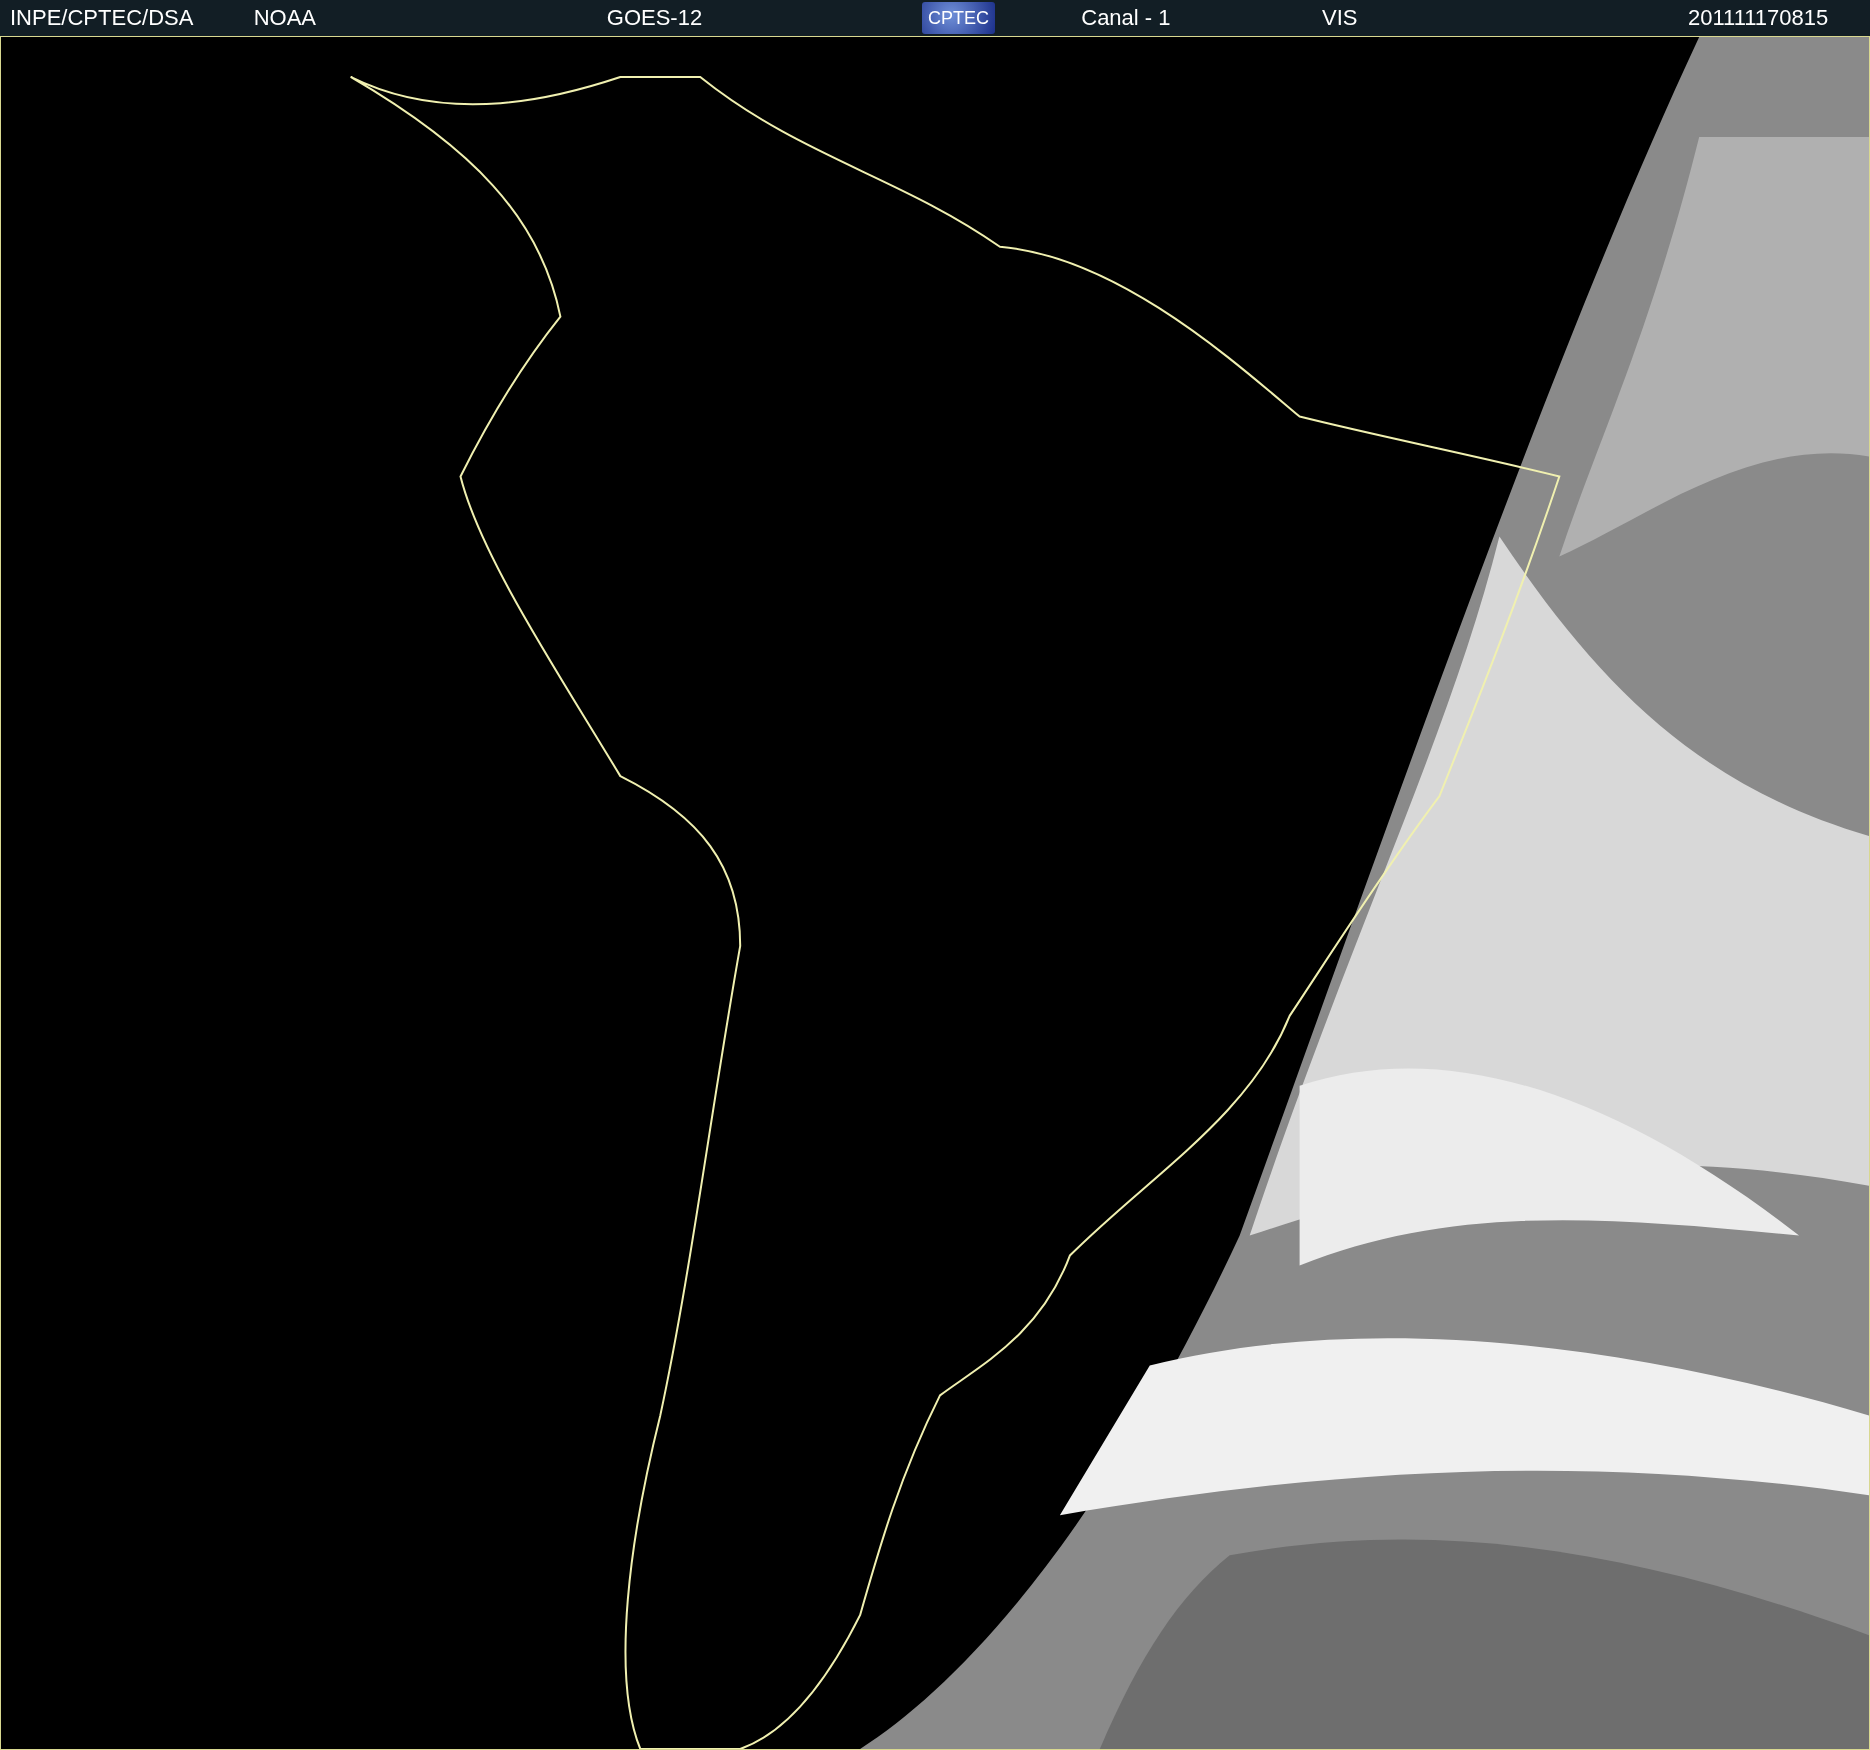 This screenshot has width=1870, height=1750. What do you see at coordinates (1126, 18) in the screenshot?
I see `header-text: Canal - 1` at bounding box center [1126, 18].